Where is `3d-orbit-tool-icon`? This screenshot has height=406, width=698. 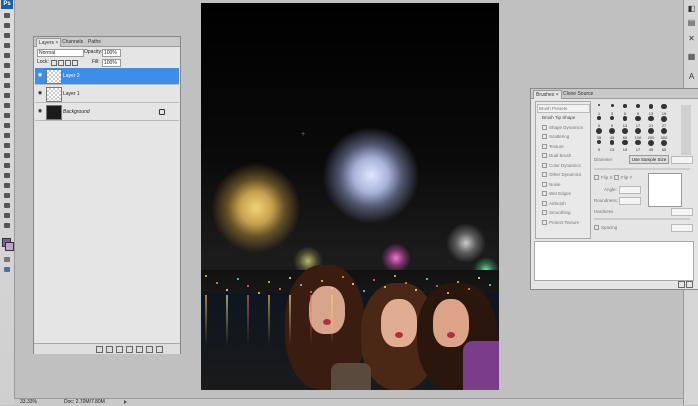
3d-orbit-tool-icon is located at coordinates (7, 206).